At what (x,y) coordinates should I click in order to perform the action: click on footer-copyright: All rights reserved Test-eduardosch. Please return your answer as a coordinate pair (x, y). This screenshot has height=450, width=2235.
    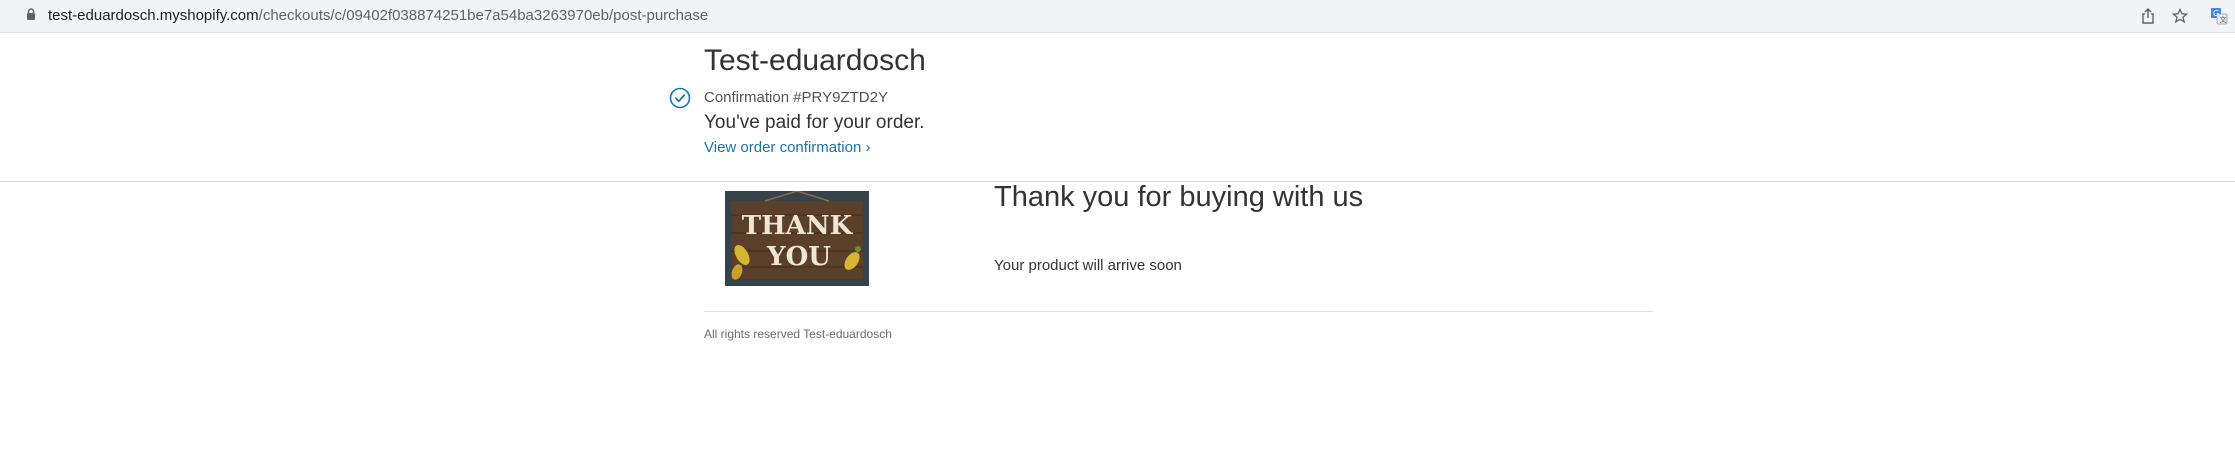
    Looking at the image, I should click on (798, 334).